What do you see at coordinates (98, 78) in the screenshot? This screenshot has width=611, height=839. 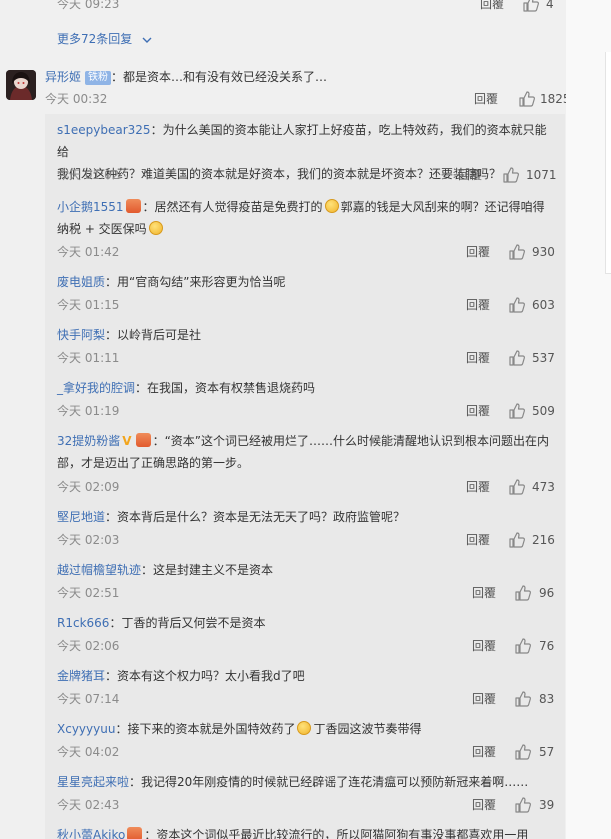 I see `fan-badge: 铁粉` at bounding box center [98, 78].